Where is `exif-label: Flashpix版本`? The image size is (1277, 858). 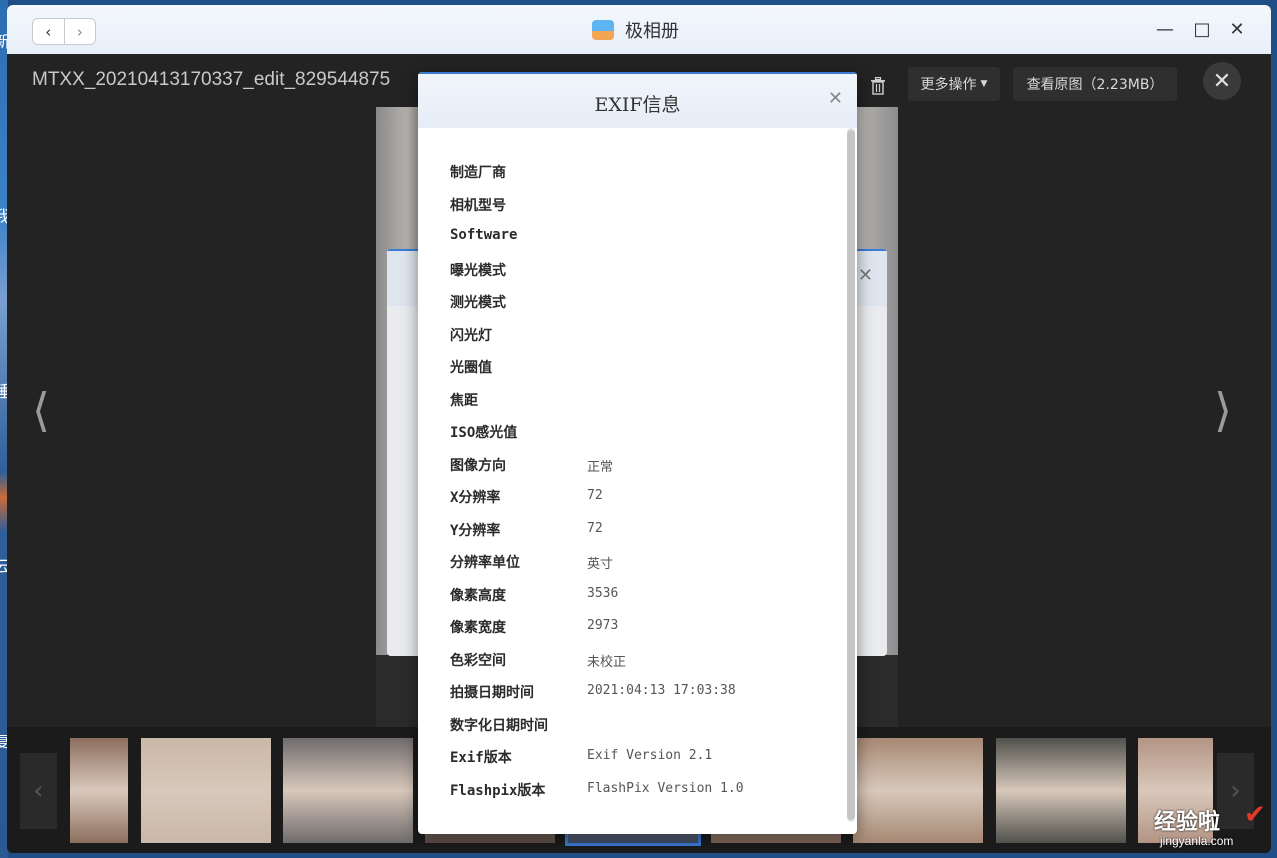 exif-label: Flashpix版本 is located at coordinates (498, 790).